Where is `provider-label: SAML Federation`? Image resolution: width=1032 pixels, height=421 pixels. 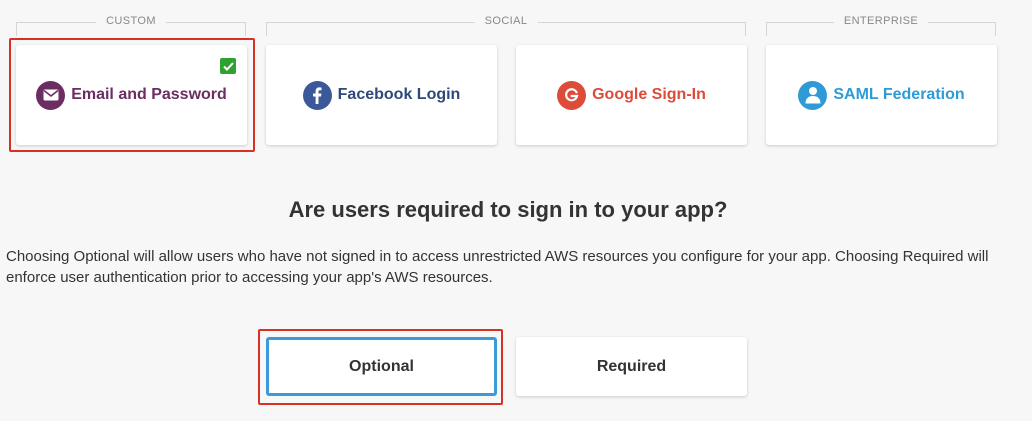 provider-label: SAML Federation is located at coordinates (899, 94).